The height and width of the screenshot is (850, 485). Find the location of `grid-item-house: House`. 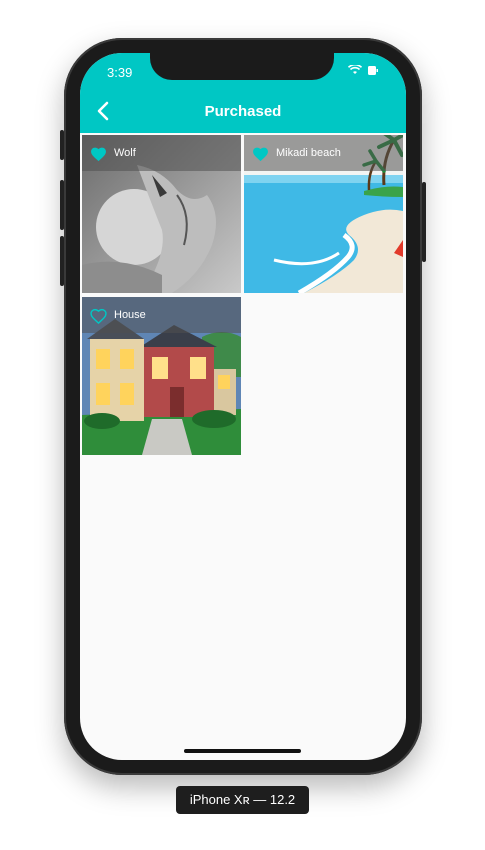

grid-item-house: House is located at coordinates (161, 376).